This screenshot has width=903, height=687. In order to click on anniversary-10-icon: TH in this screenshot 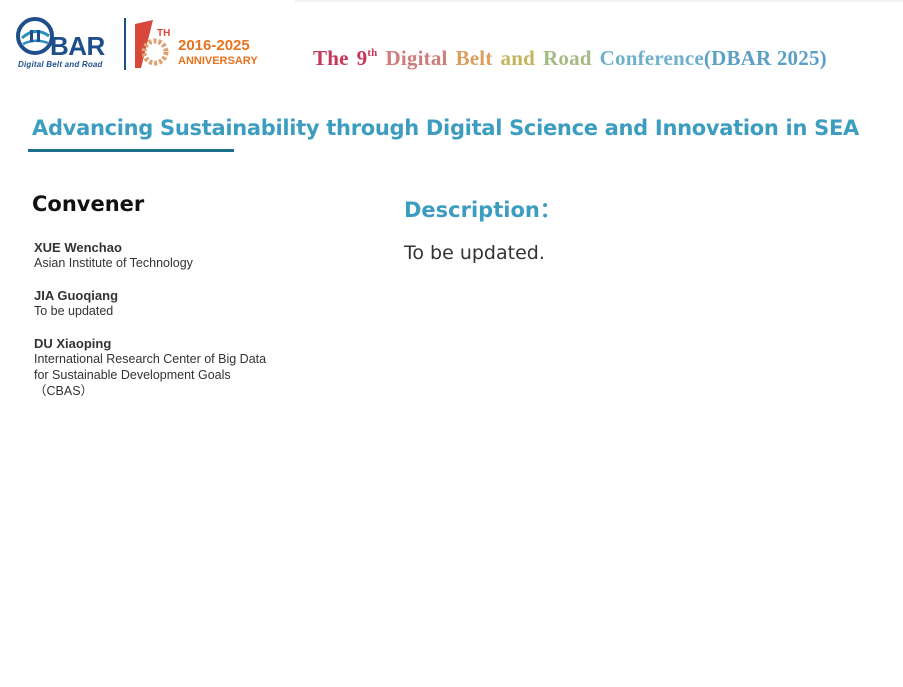, I will do `click(152, 44)`.